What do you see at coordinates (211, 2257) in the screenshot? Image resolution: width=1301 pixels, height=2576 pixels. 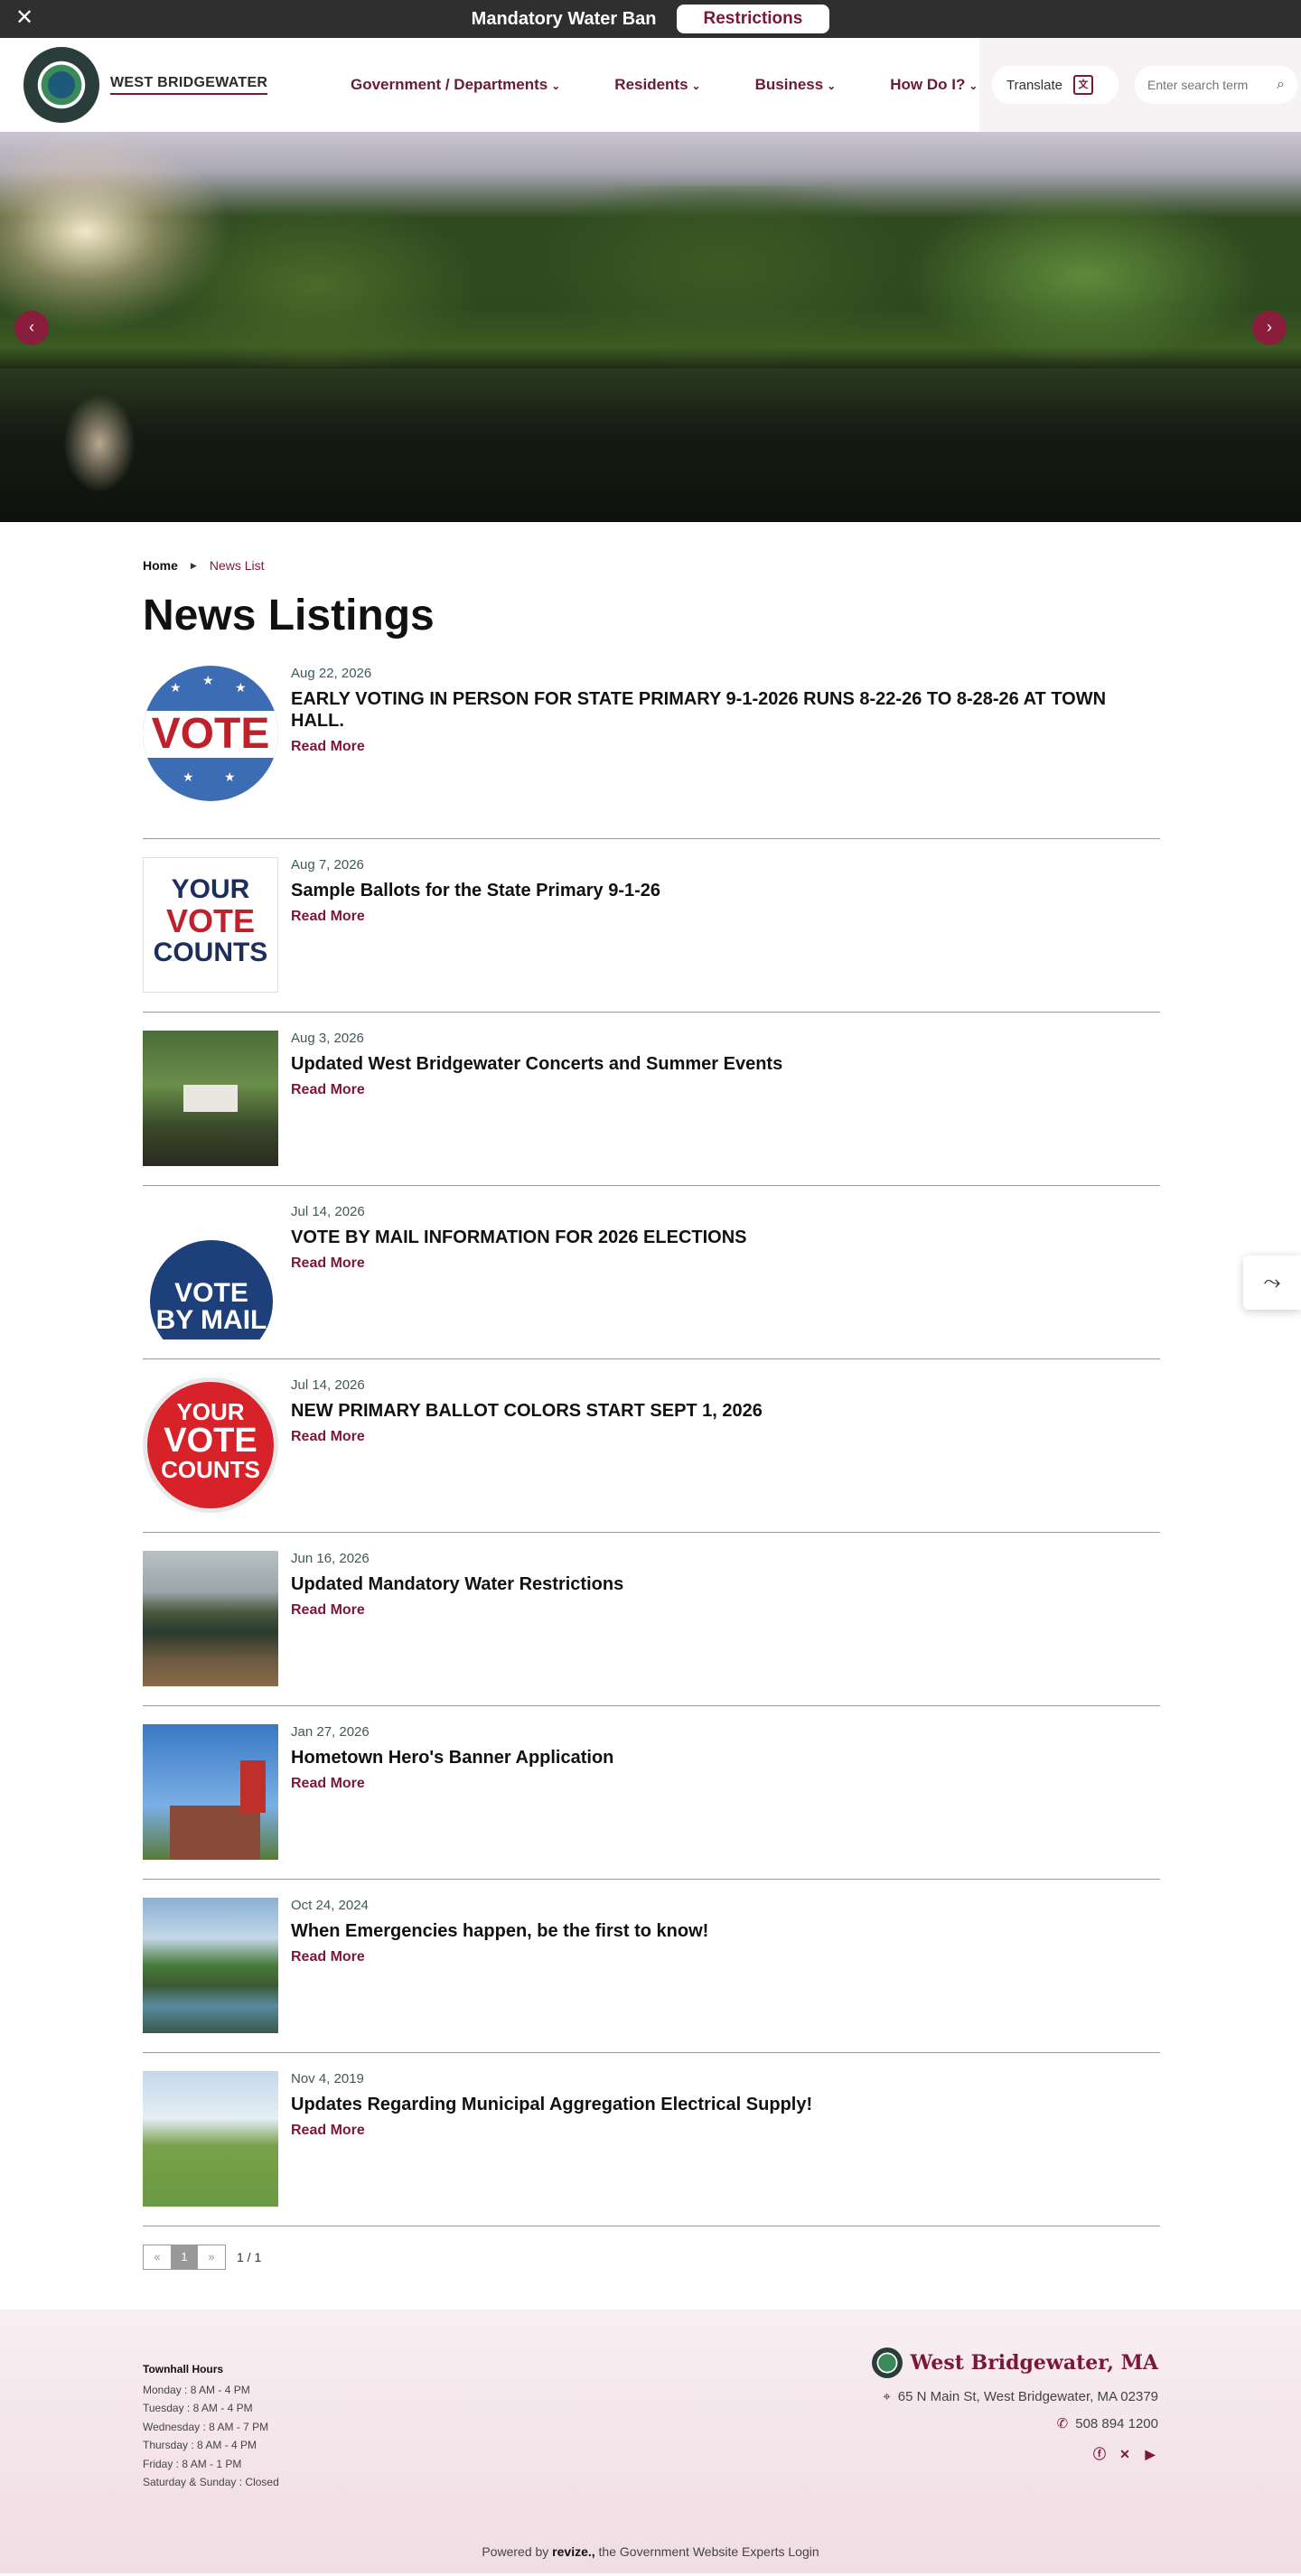 I see `pagination-next: »` at bounding box center [211, 2257].